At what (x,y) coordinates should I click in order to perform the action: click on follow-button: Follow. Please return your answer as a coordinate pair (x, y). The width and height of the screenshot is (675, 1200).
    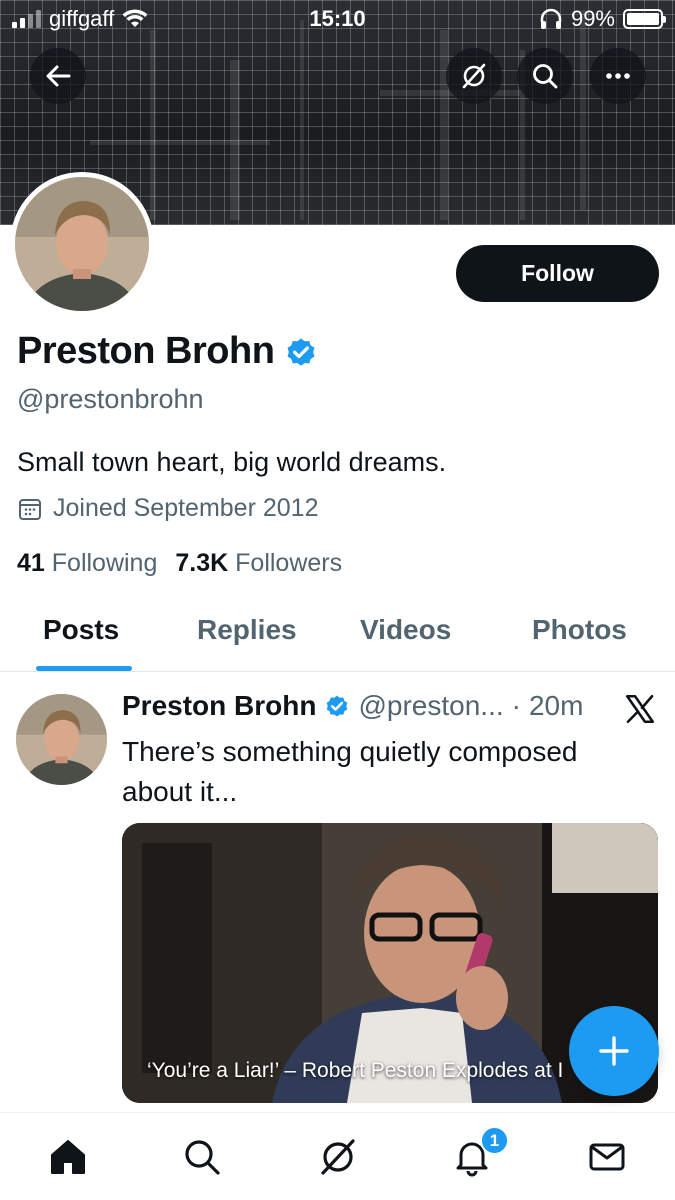
    Looking at the image, I should click on (557, 273).